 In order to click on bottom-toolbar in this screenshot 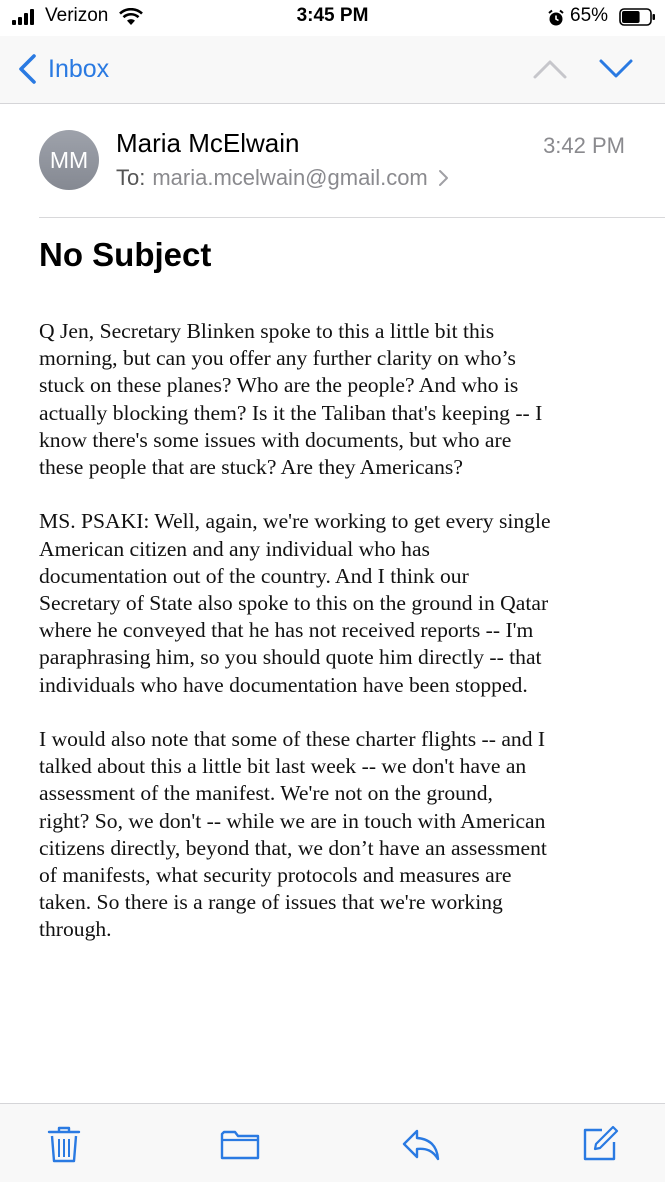, I will do `click(332, 1142)`.